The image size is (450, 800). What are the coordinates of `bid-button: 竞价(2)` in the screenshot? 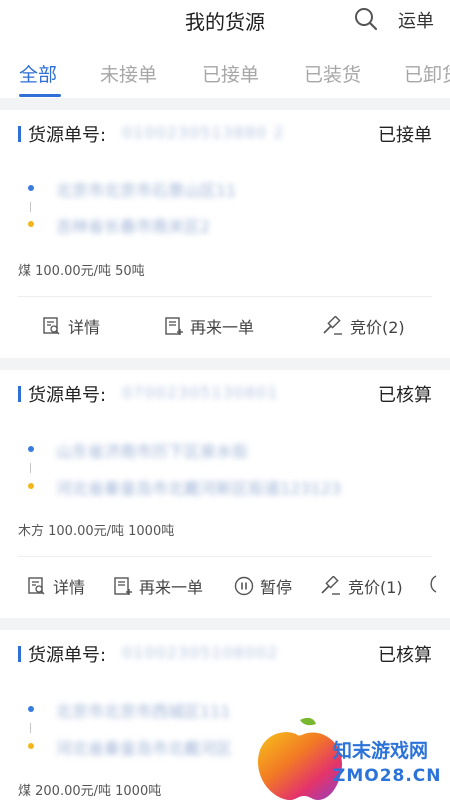 It's located at (363, 326).